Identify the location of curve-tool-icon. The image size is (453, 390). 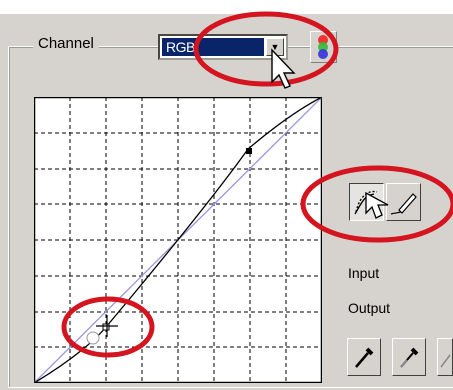
(366, 202).